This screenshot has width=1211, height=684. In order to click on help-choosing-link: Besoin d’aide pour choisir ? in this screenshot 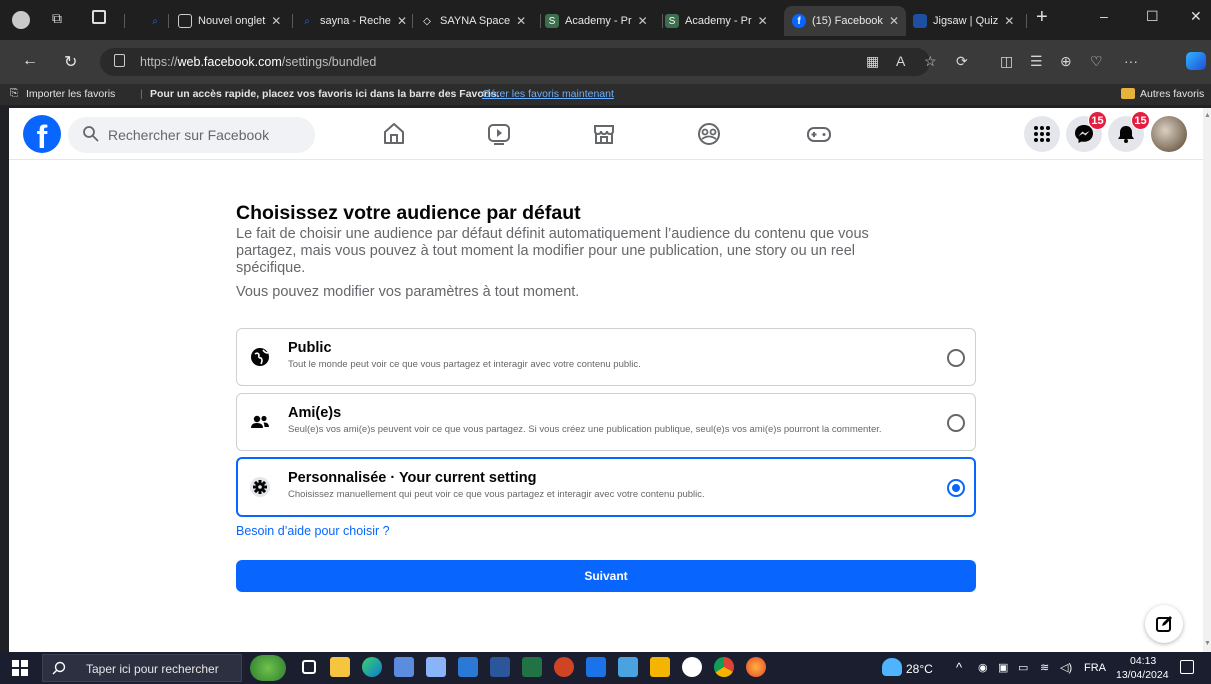, I will do `click(313, 531)`.